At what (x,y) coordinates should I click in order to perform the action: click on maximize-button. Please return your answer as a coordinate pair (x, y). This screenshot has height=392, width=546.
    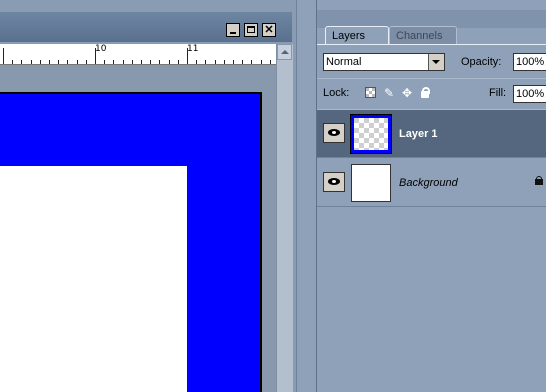
    Looking at the image, I should click on (251, 30).